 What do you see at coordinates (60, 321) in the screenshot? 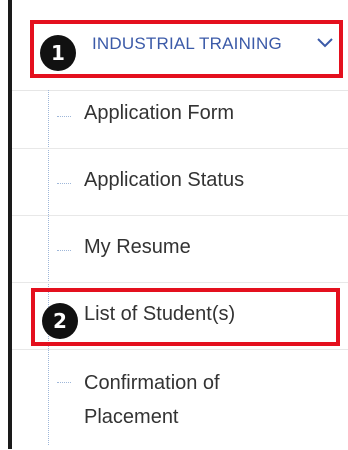
I see `step-2-badge: 2` at bounding box center [60, 321].